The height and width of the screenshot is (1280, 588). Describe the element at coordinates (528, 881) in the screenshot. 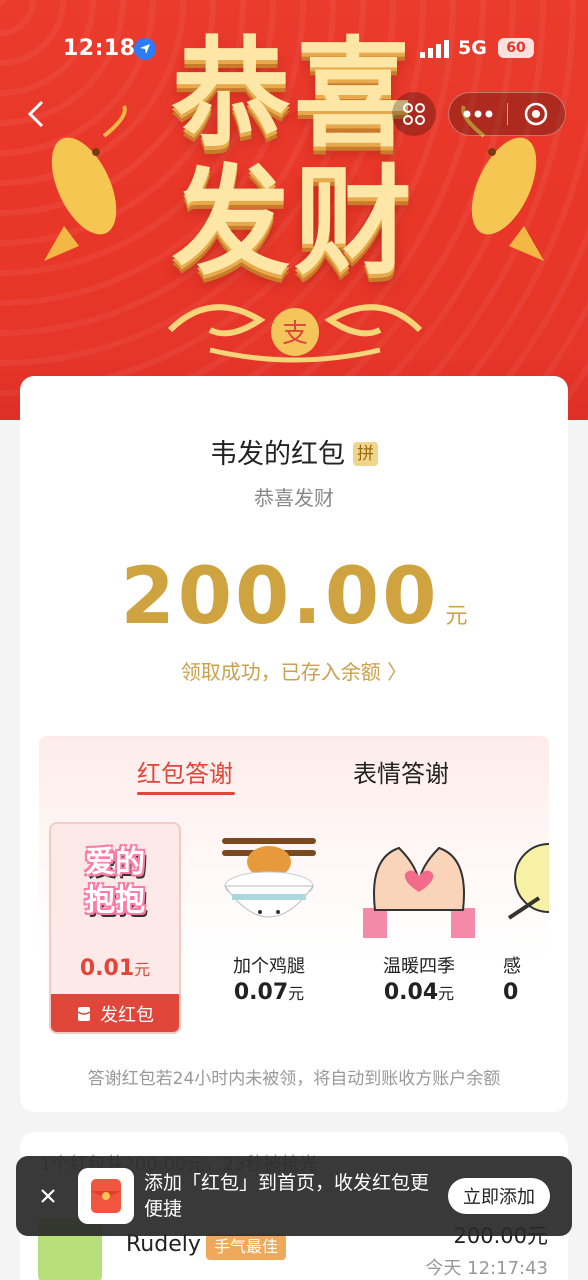

I see `sticker-partial-icon` at that location.